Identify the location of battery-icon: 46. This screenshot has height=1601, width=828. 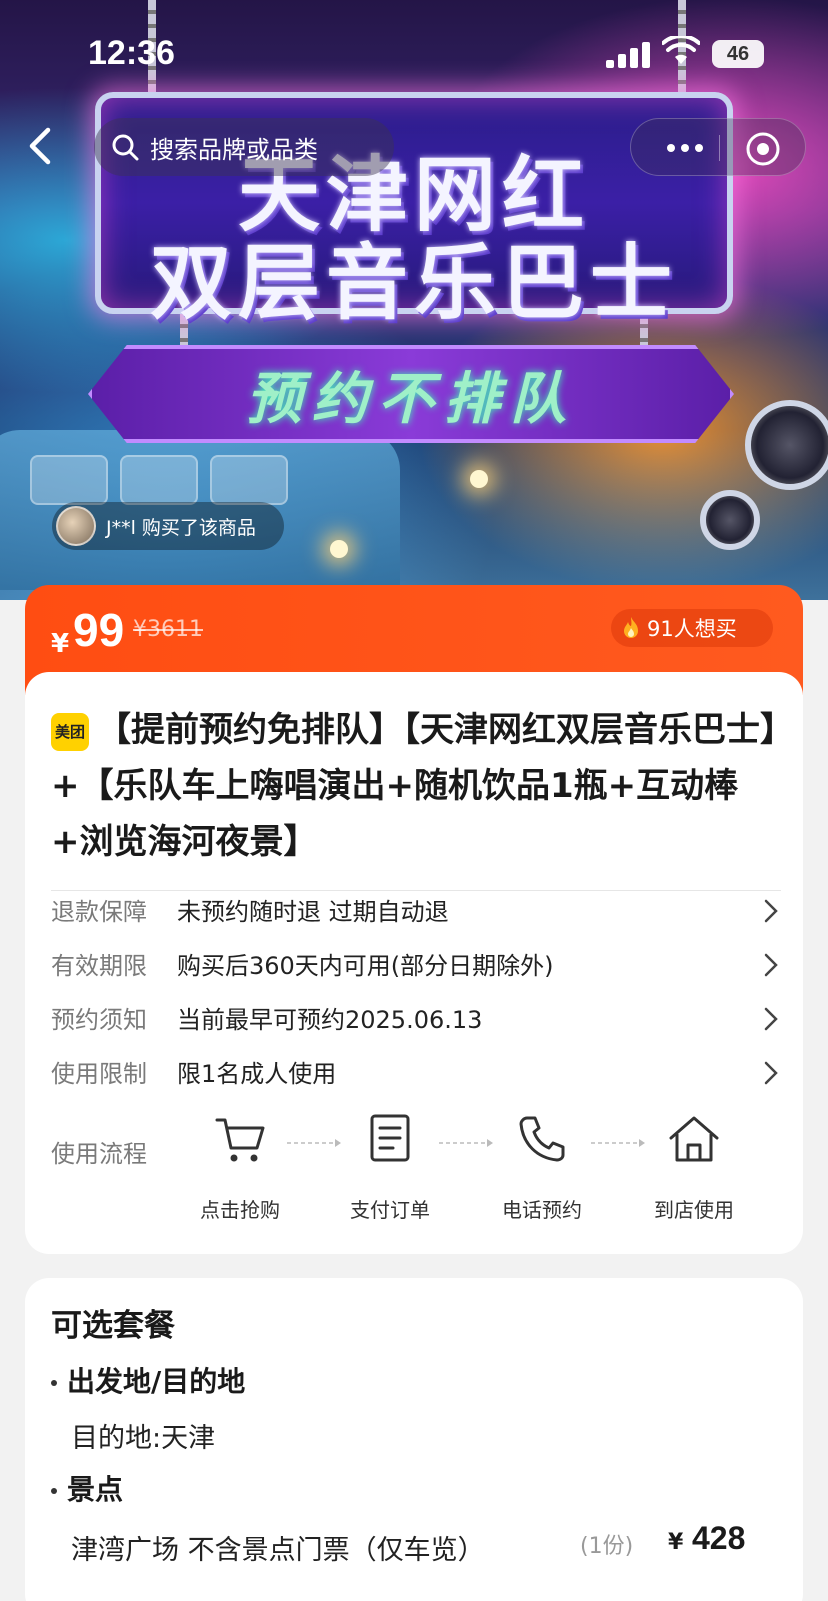
(738, 54).